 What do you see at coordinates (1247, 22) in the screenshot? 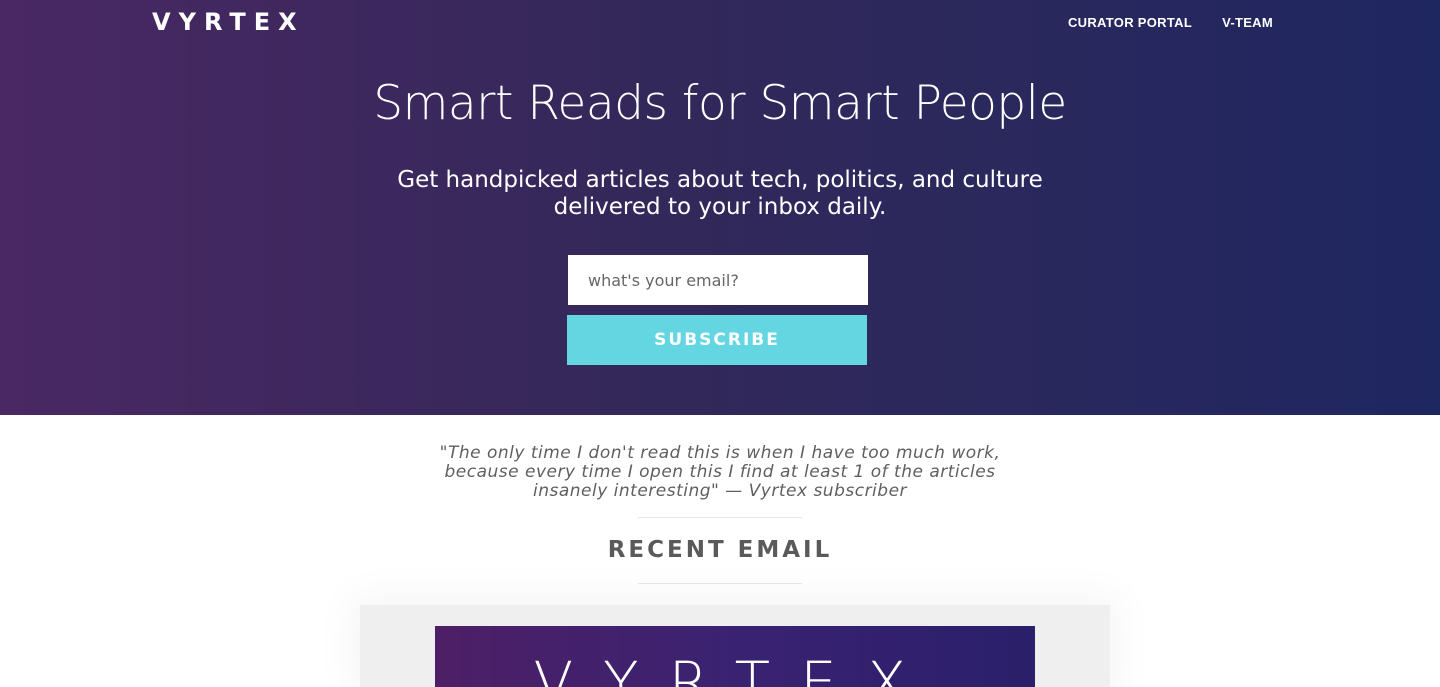
I see `nav-v-team: V-TEAM` at bounding box center [1247, 22].